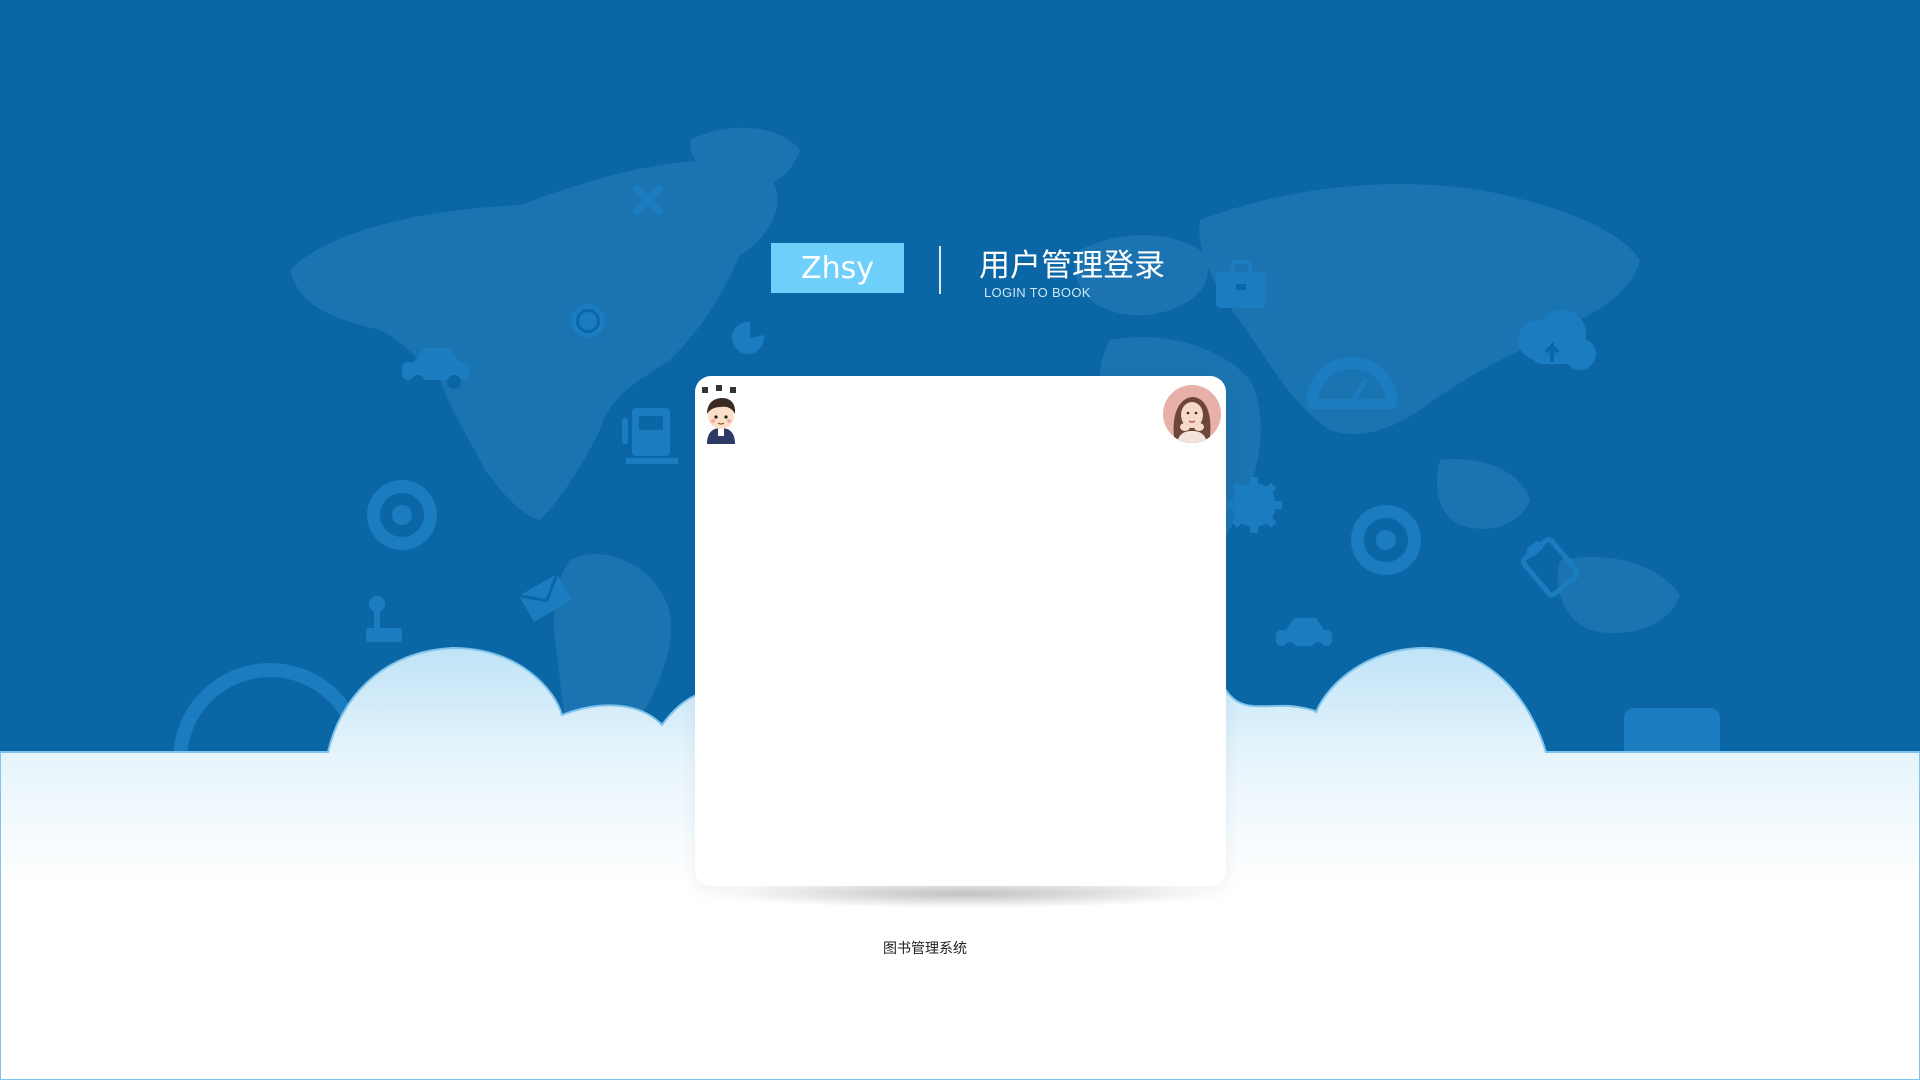  Describe the element at coordinates (971, 273) in the screenshot. I see `login-header: Zhsy 用户管理登录 LOGIN TO BOOK` at that location.